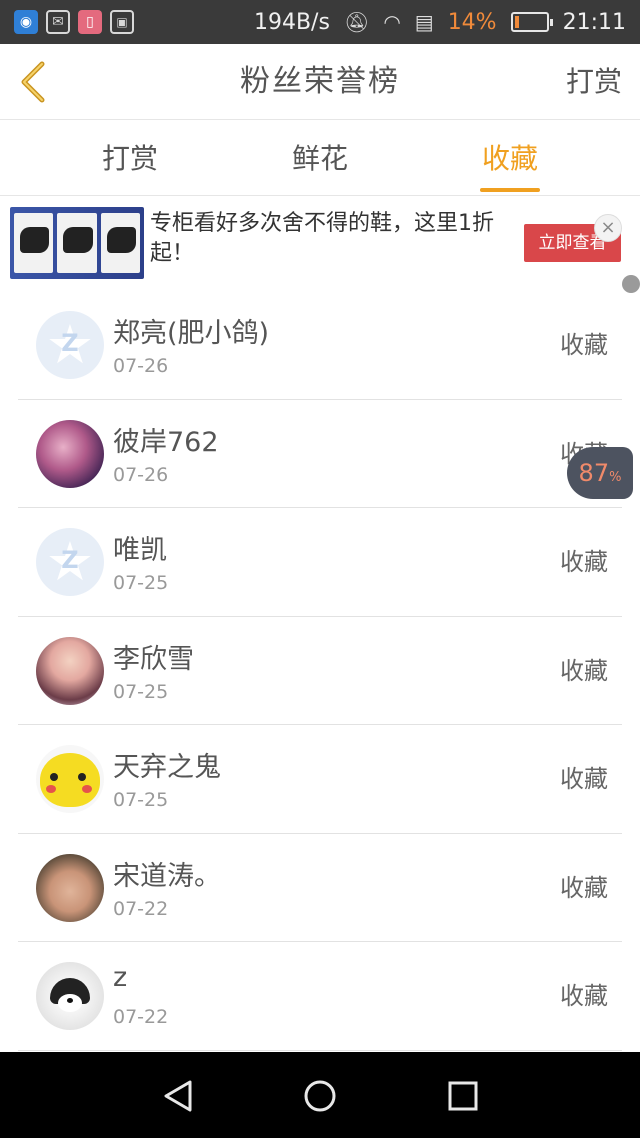 This screenshot has width=640, height=1138. I want to click on net-speed: 194B/s, so click(291, 22).